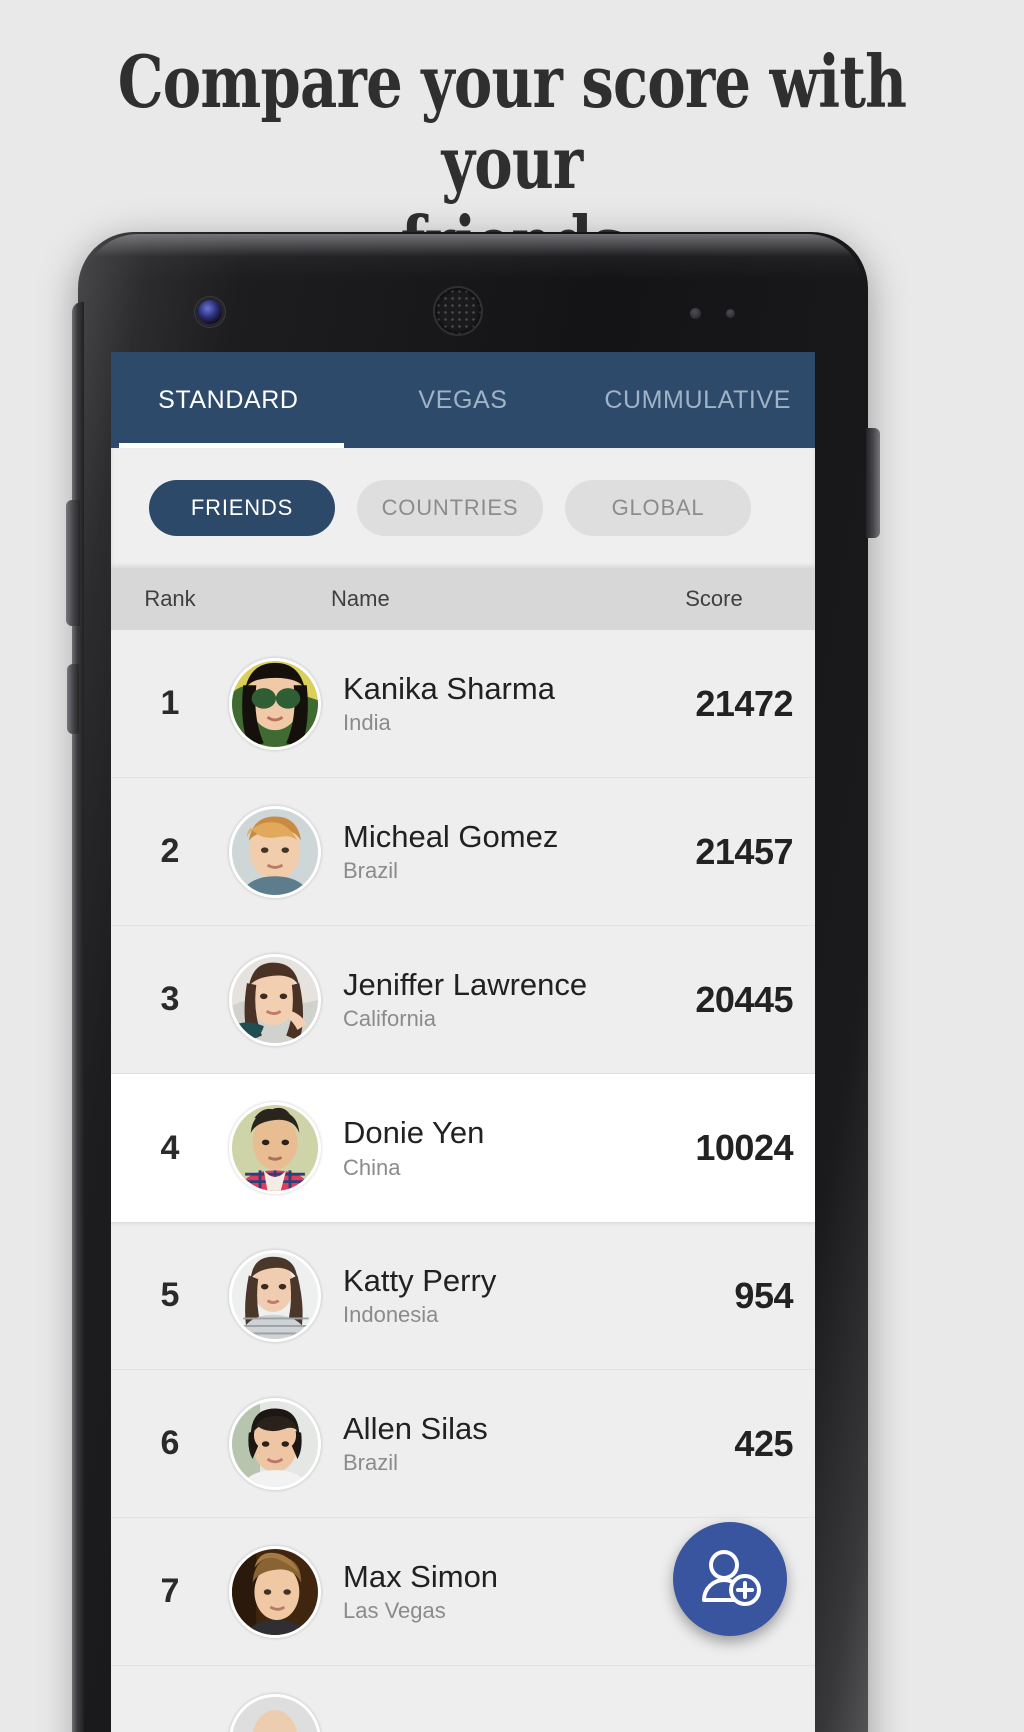  I want to click on row-name-block: Katty Perry Indonesia, so click(473, 1296).